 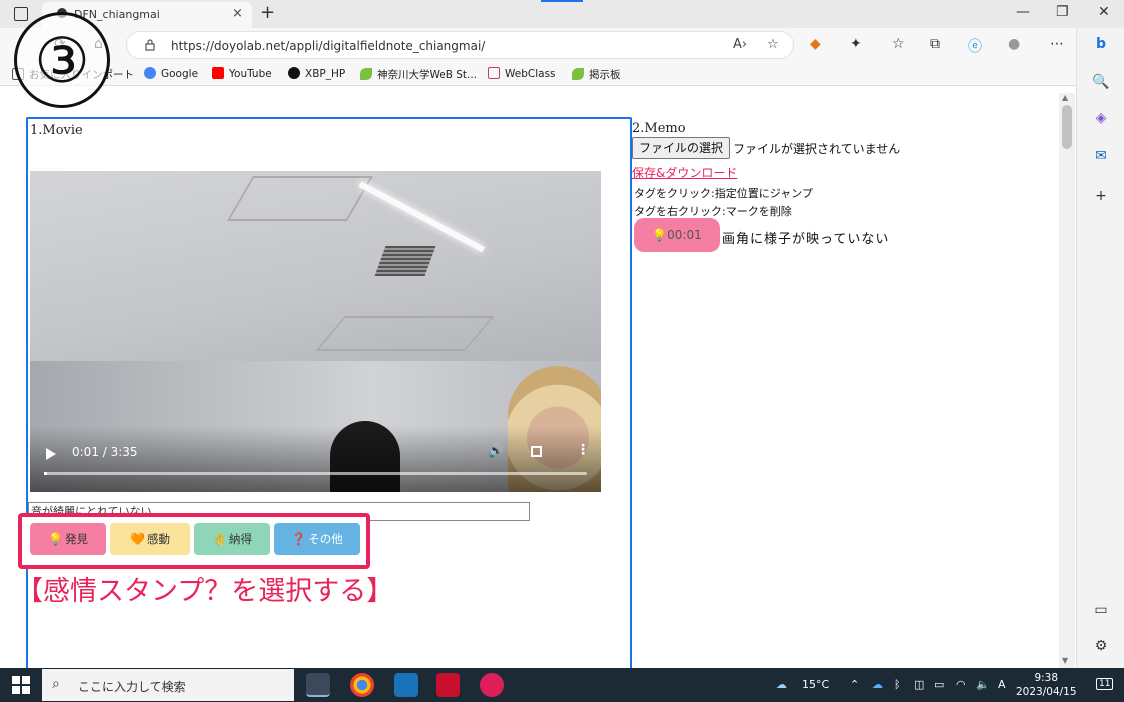 What do you see at coordinates (62, 60) in the screenshot?
I see `step-number-badge: ③` at bounding box center [62, 60].